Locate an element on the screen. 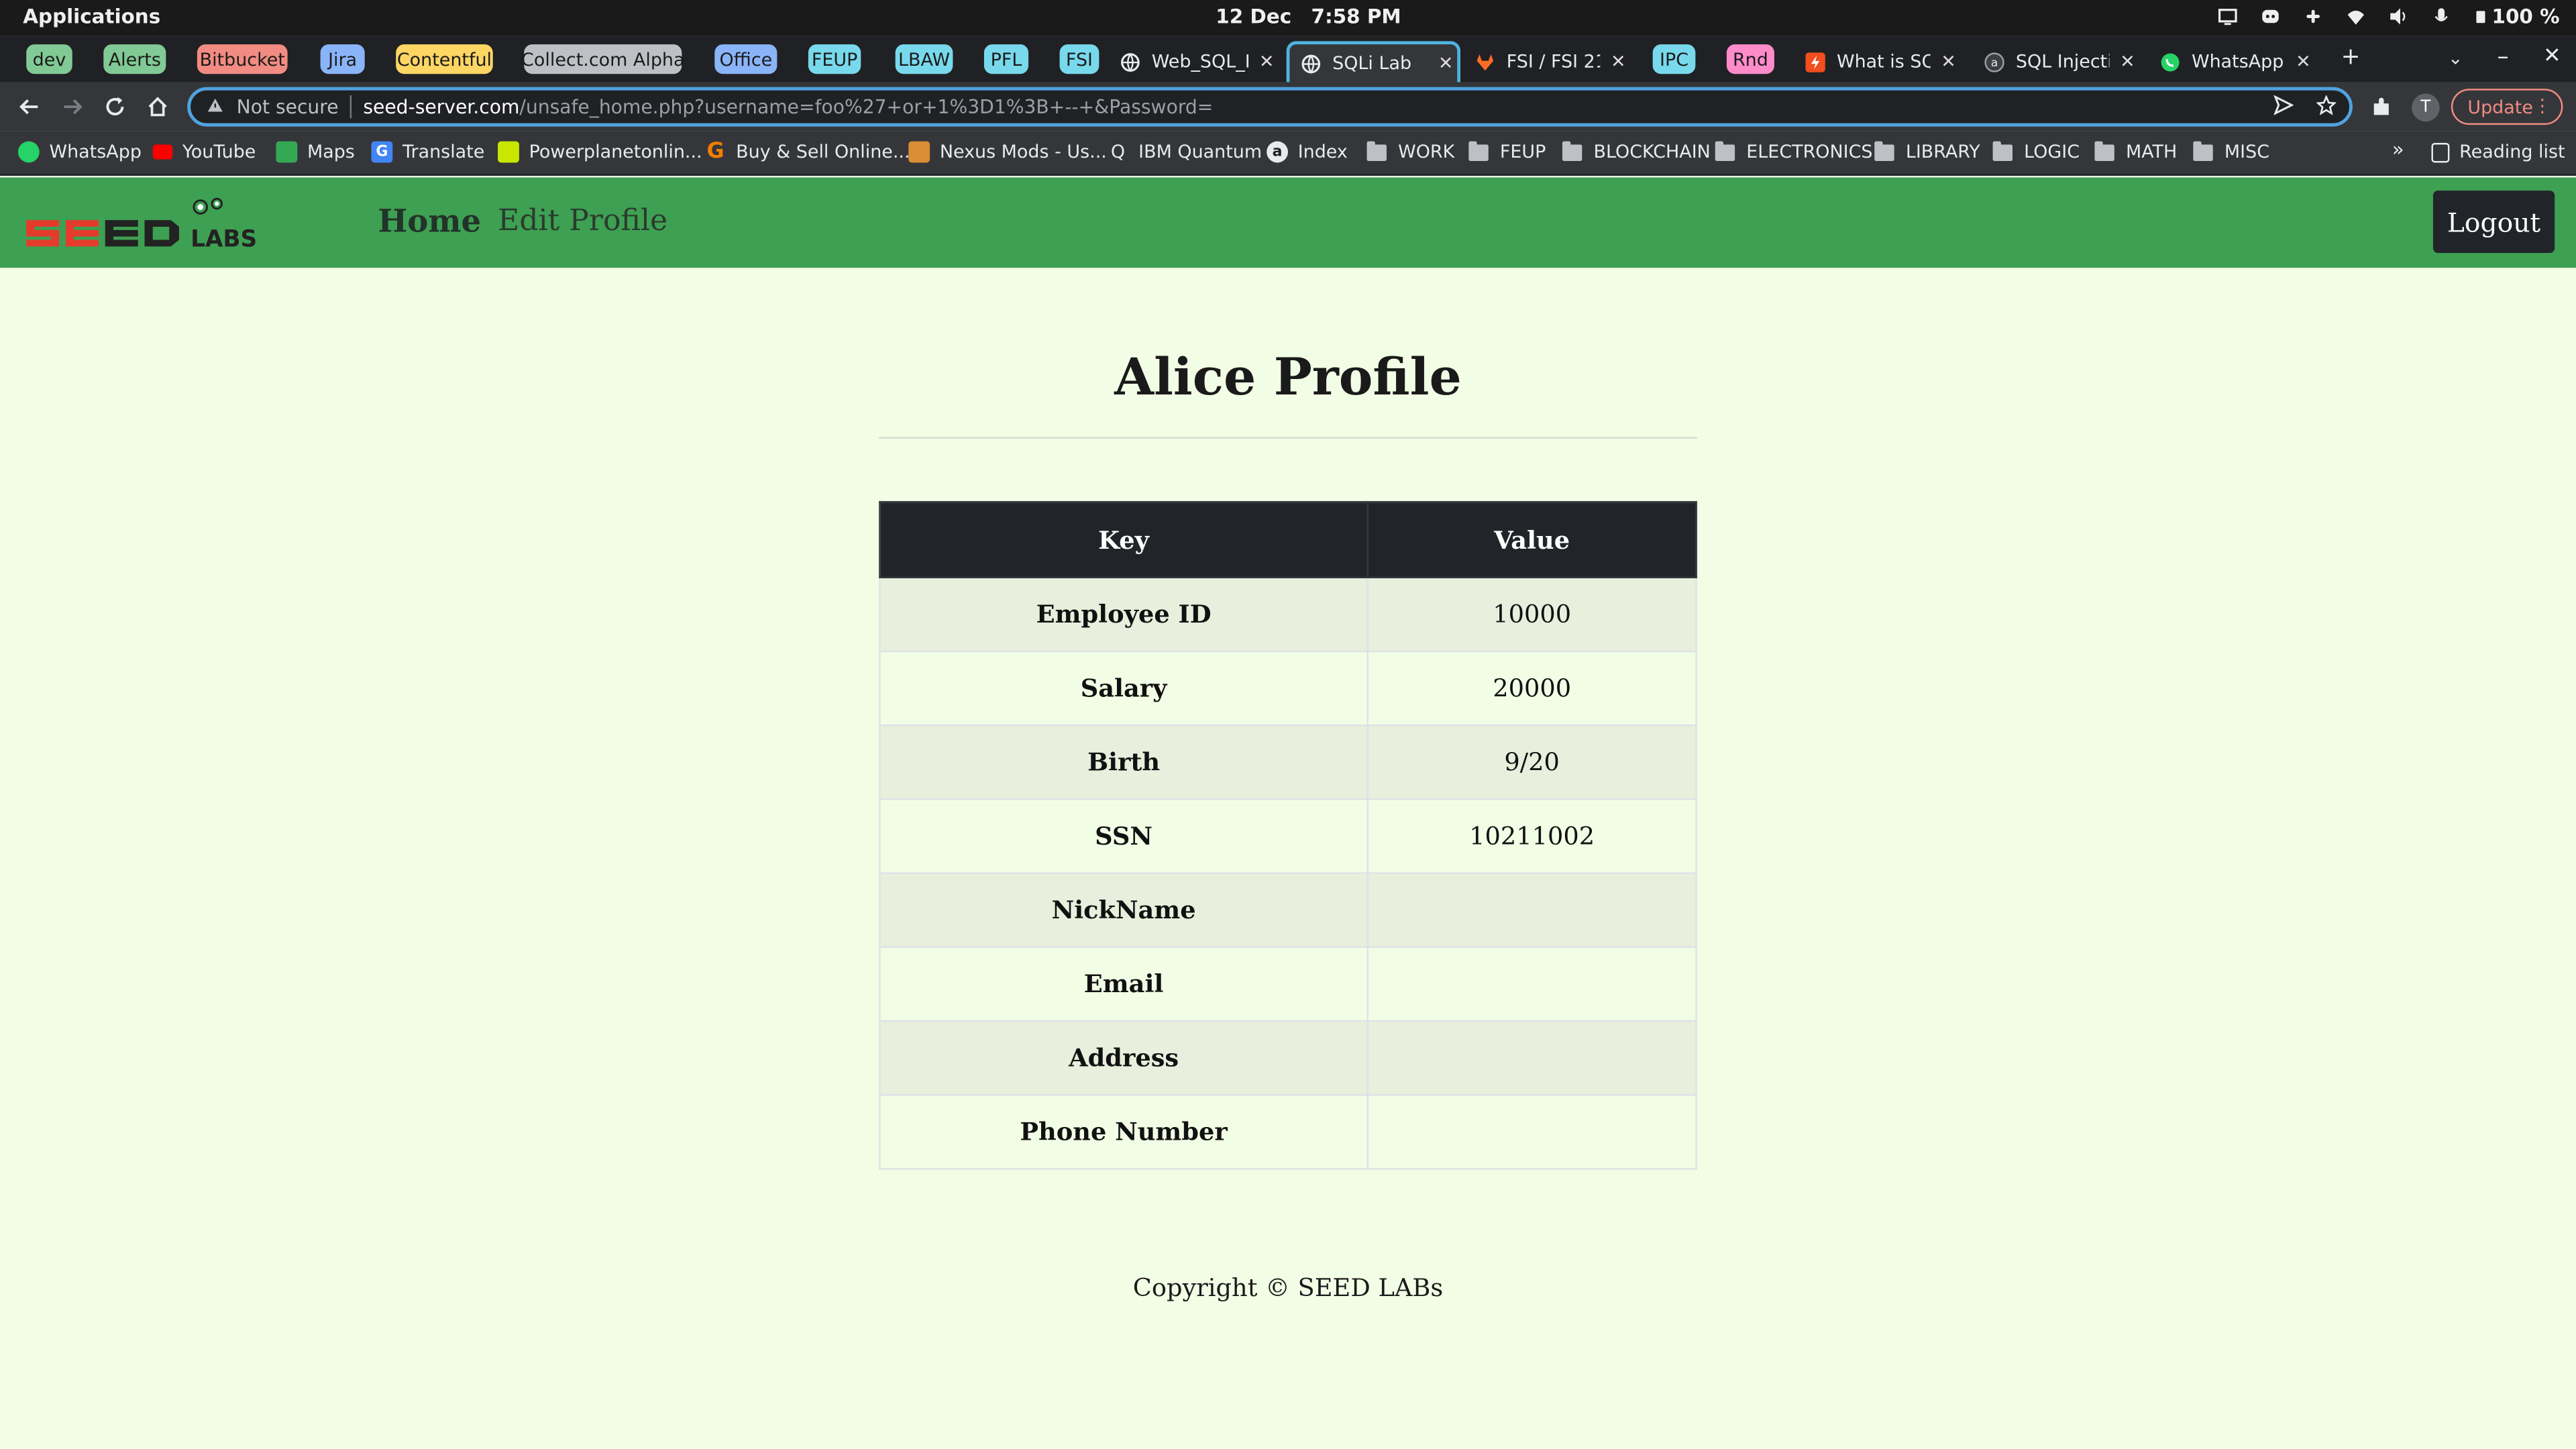 This screenshot has height=1449, width=2576. forward-arrow-icon is located at coordinates (72, 107).